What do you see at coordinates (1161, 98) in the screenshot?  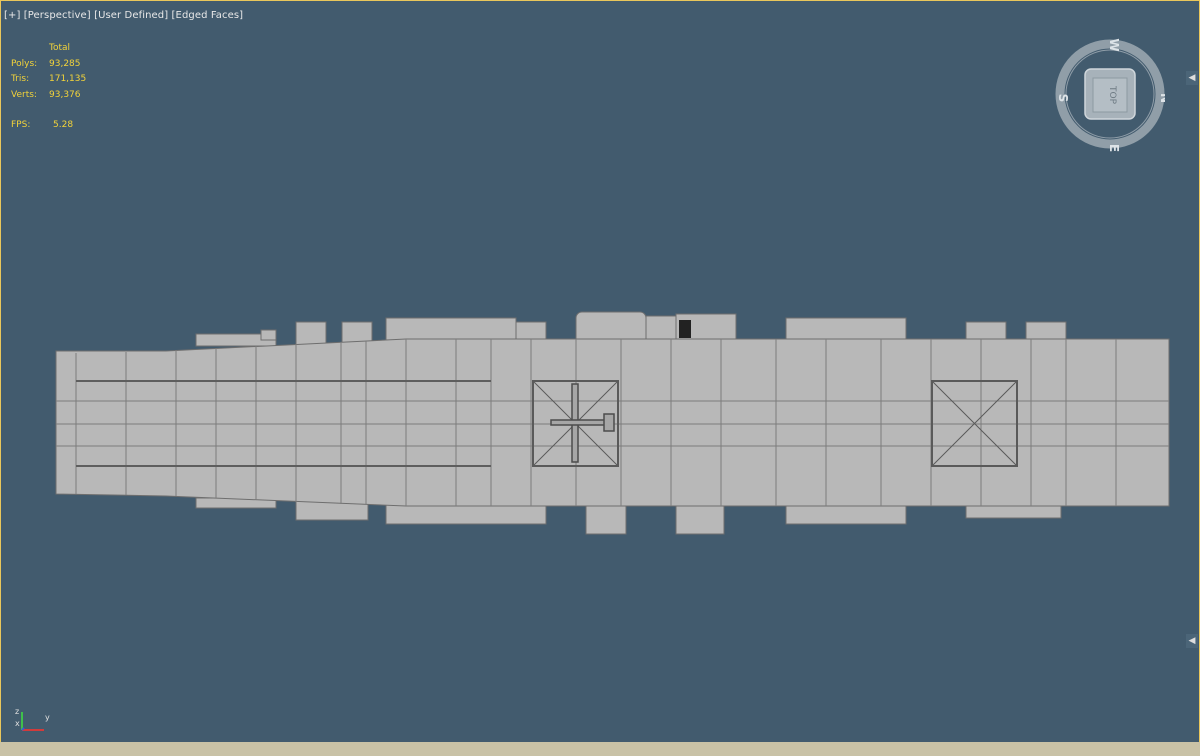 I see `compass-north: N` at bounding box center [1161, 98].